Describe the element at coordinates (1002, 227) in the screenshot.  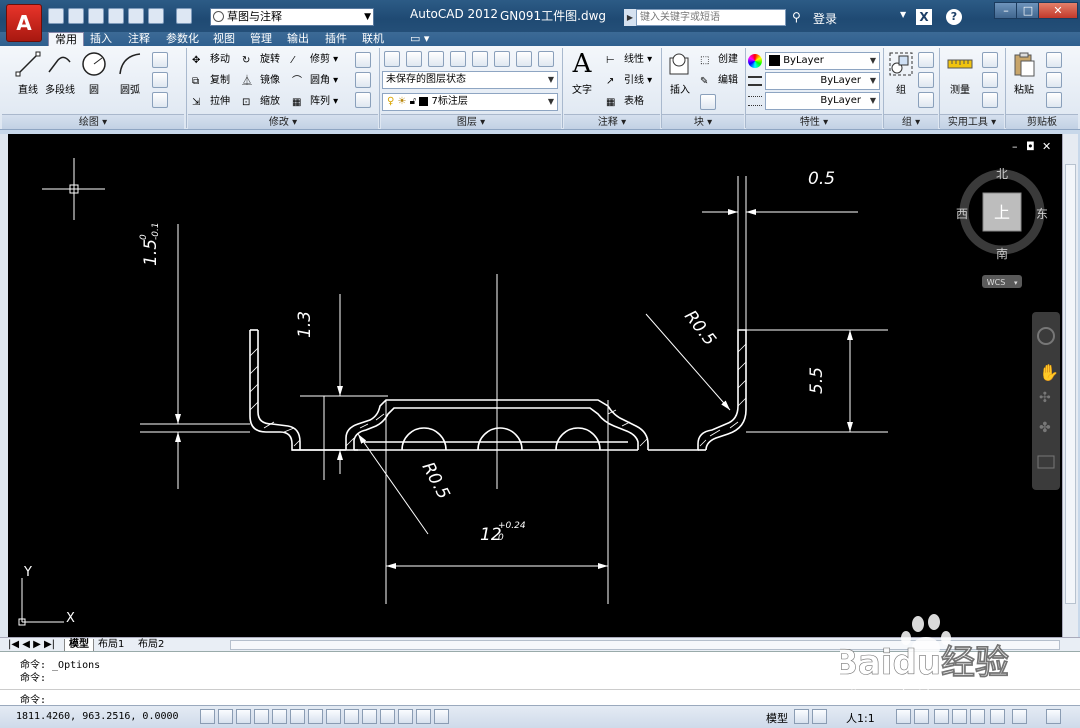
I see `viewcube: 上 北 南 西 东 WCS ▾` at that location.